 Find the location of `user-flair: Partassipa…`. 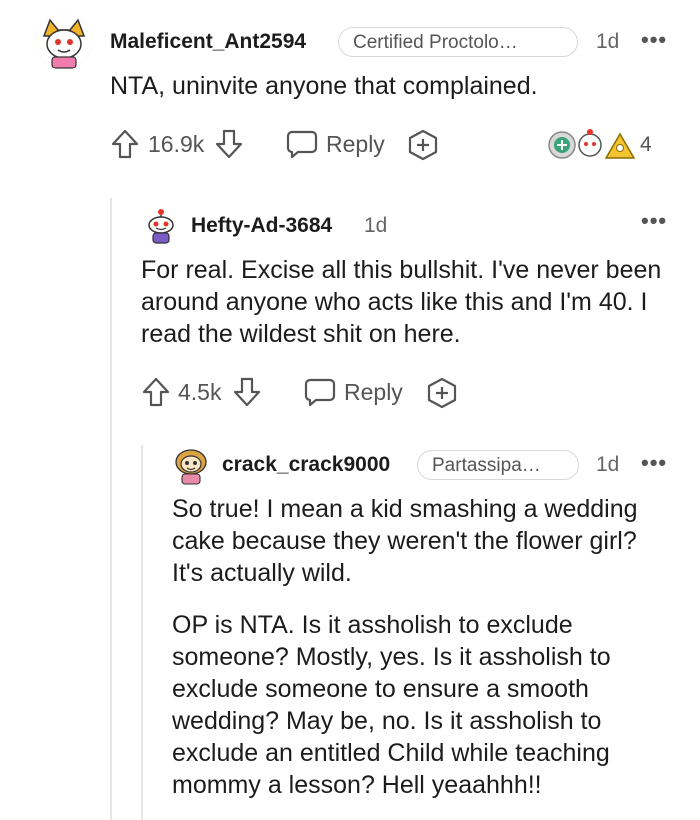

user-flair: Partassipa… is located at coordinates (498, 465).